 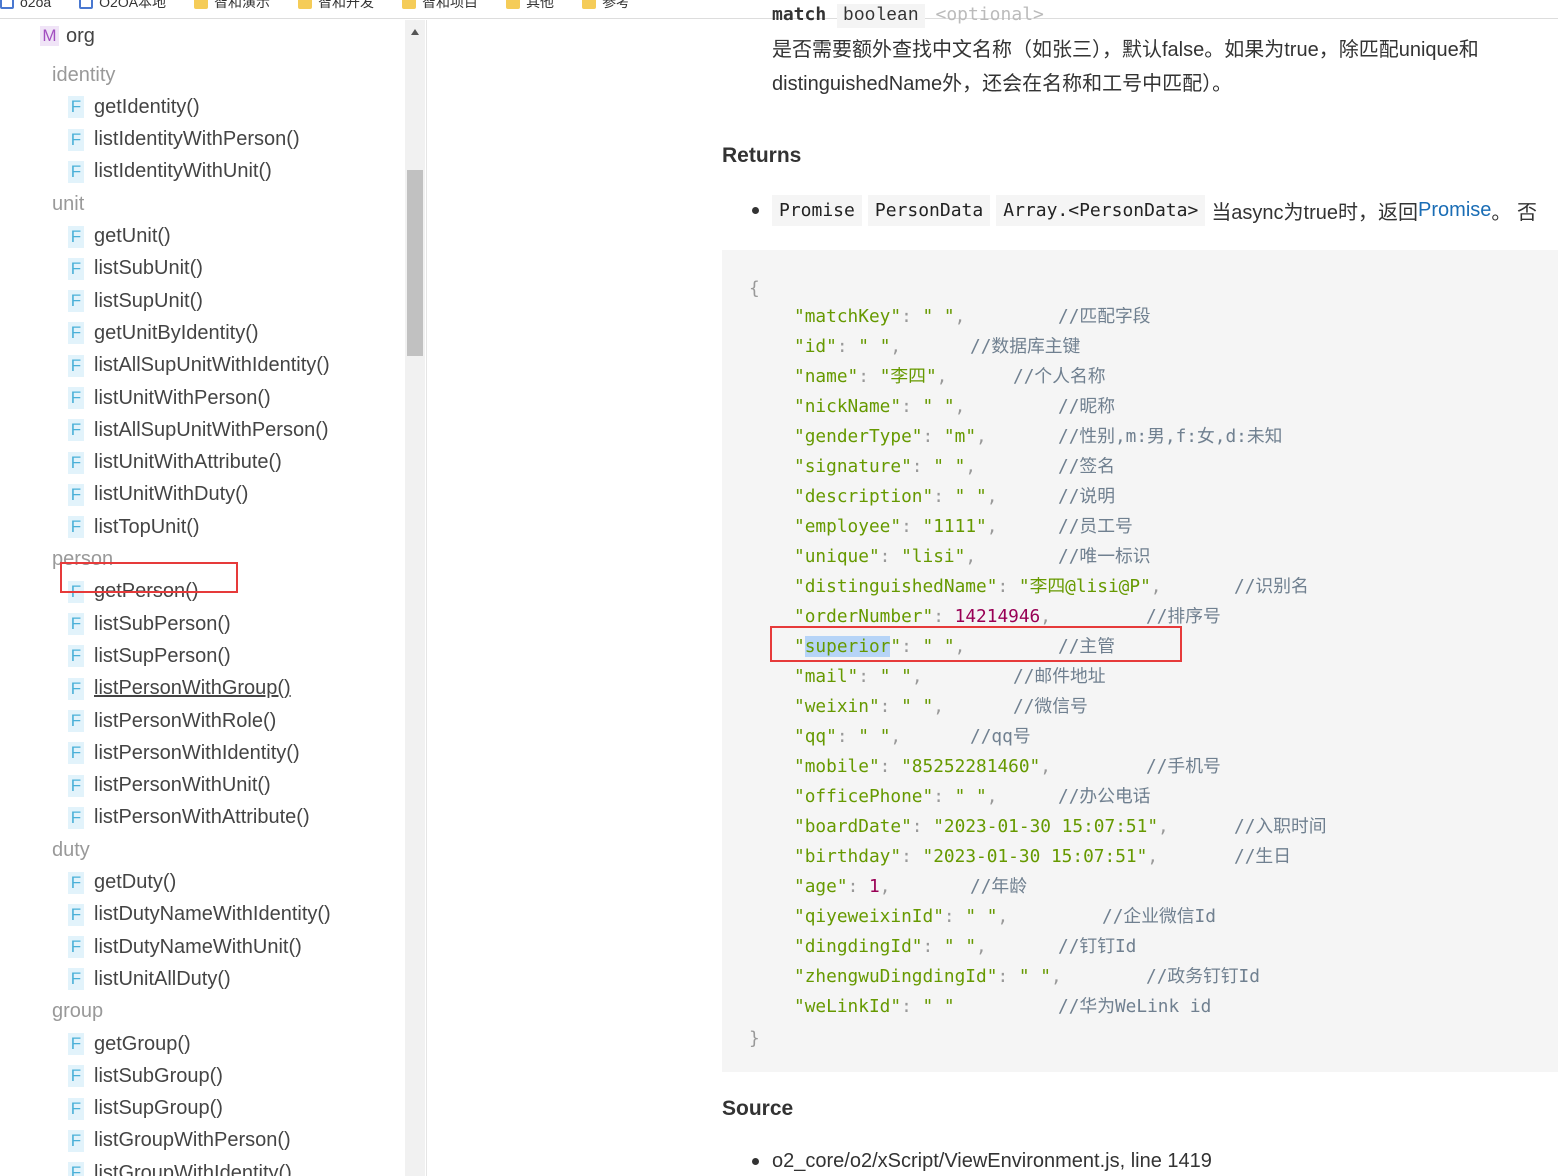 I want to click on bookmark-label: O2OA本地, so click(x=133, y=5).